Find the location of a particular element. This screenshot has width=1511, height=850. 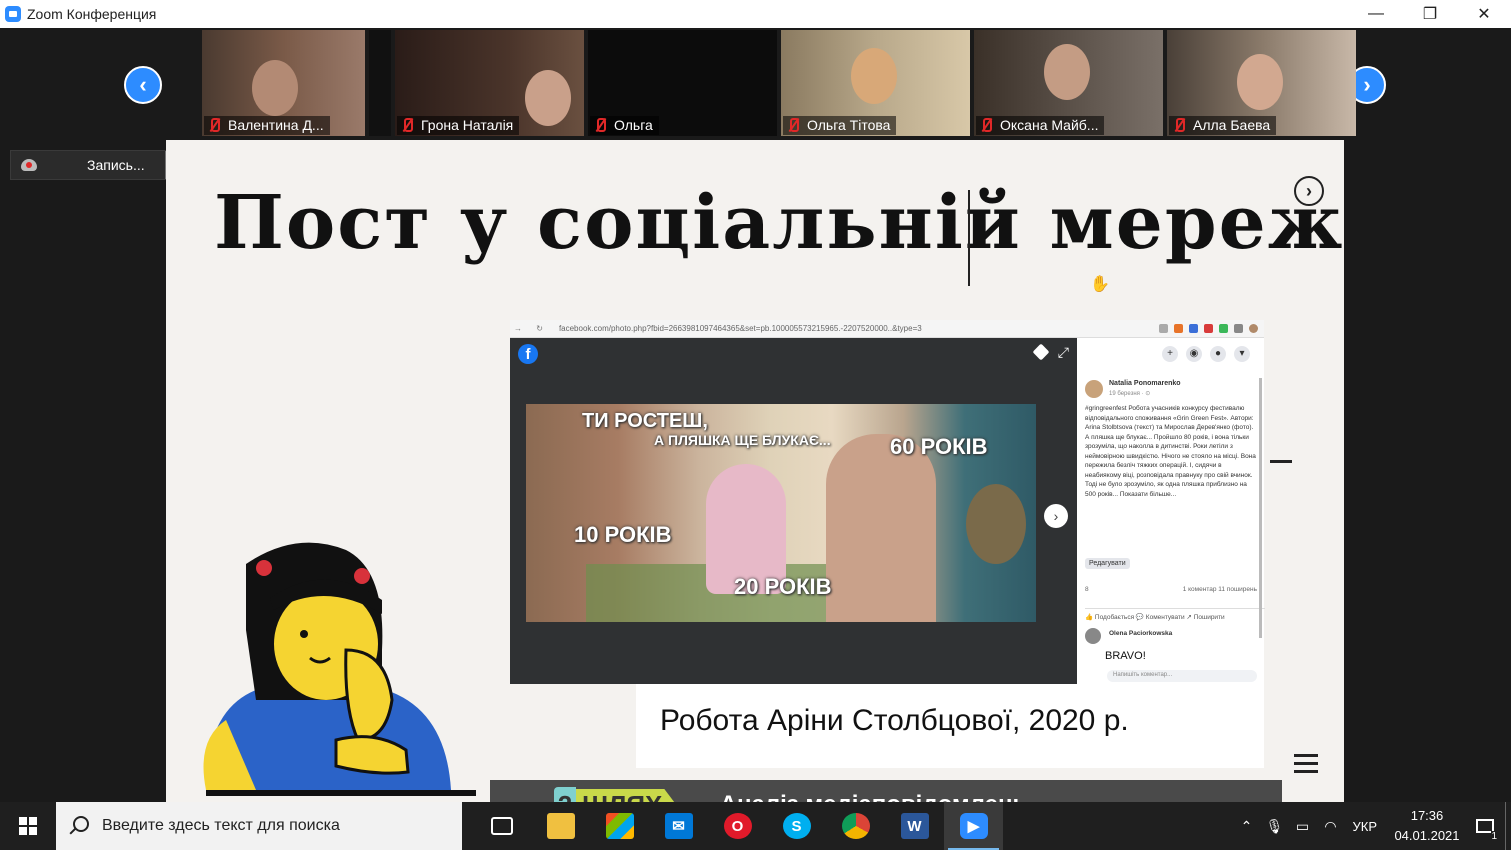

wifi-icon: ◠ is located at coordinates (1330, 826).